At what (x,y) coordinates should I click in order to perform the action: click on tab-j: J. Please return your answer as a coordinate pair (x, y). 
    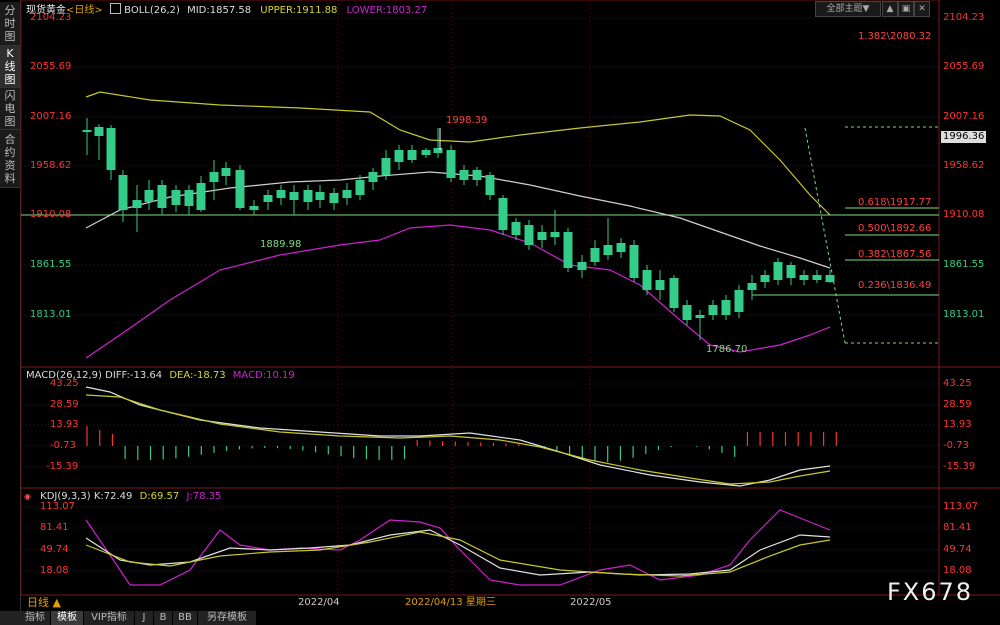
    Looking at the image, I should click on (144, 618).